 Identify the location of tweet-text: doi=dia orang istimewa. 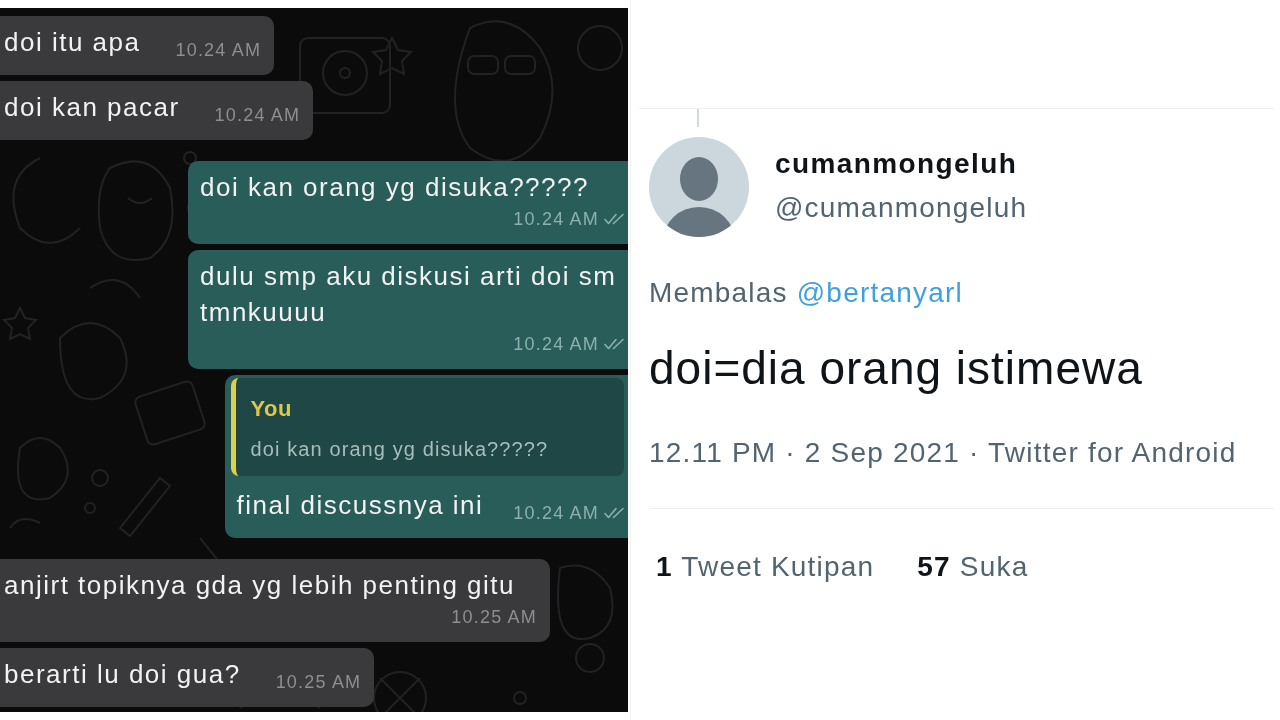
(896, 368).